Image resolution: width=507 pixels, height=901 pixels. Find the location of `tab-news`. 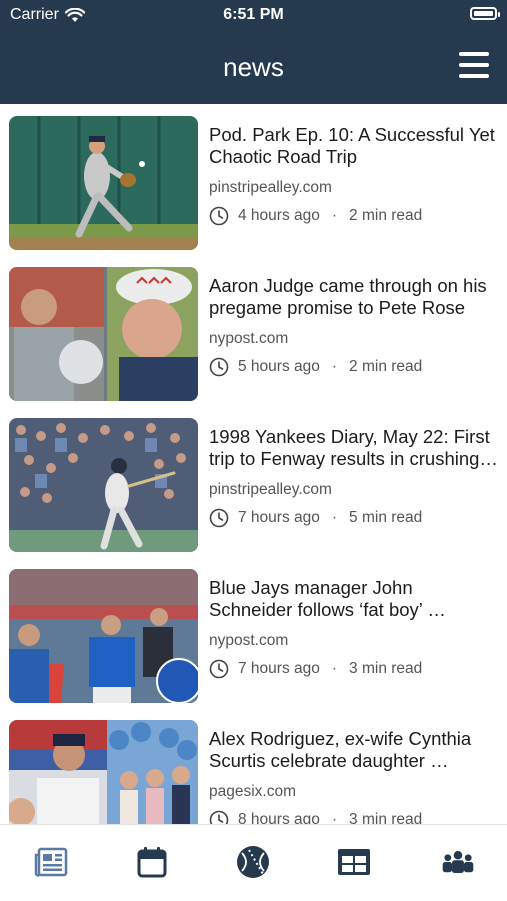

tab-news is located at coordinates (51, 862).